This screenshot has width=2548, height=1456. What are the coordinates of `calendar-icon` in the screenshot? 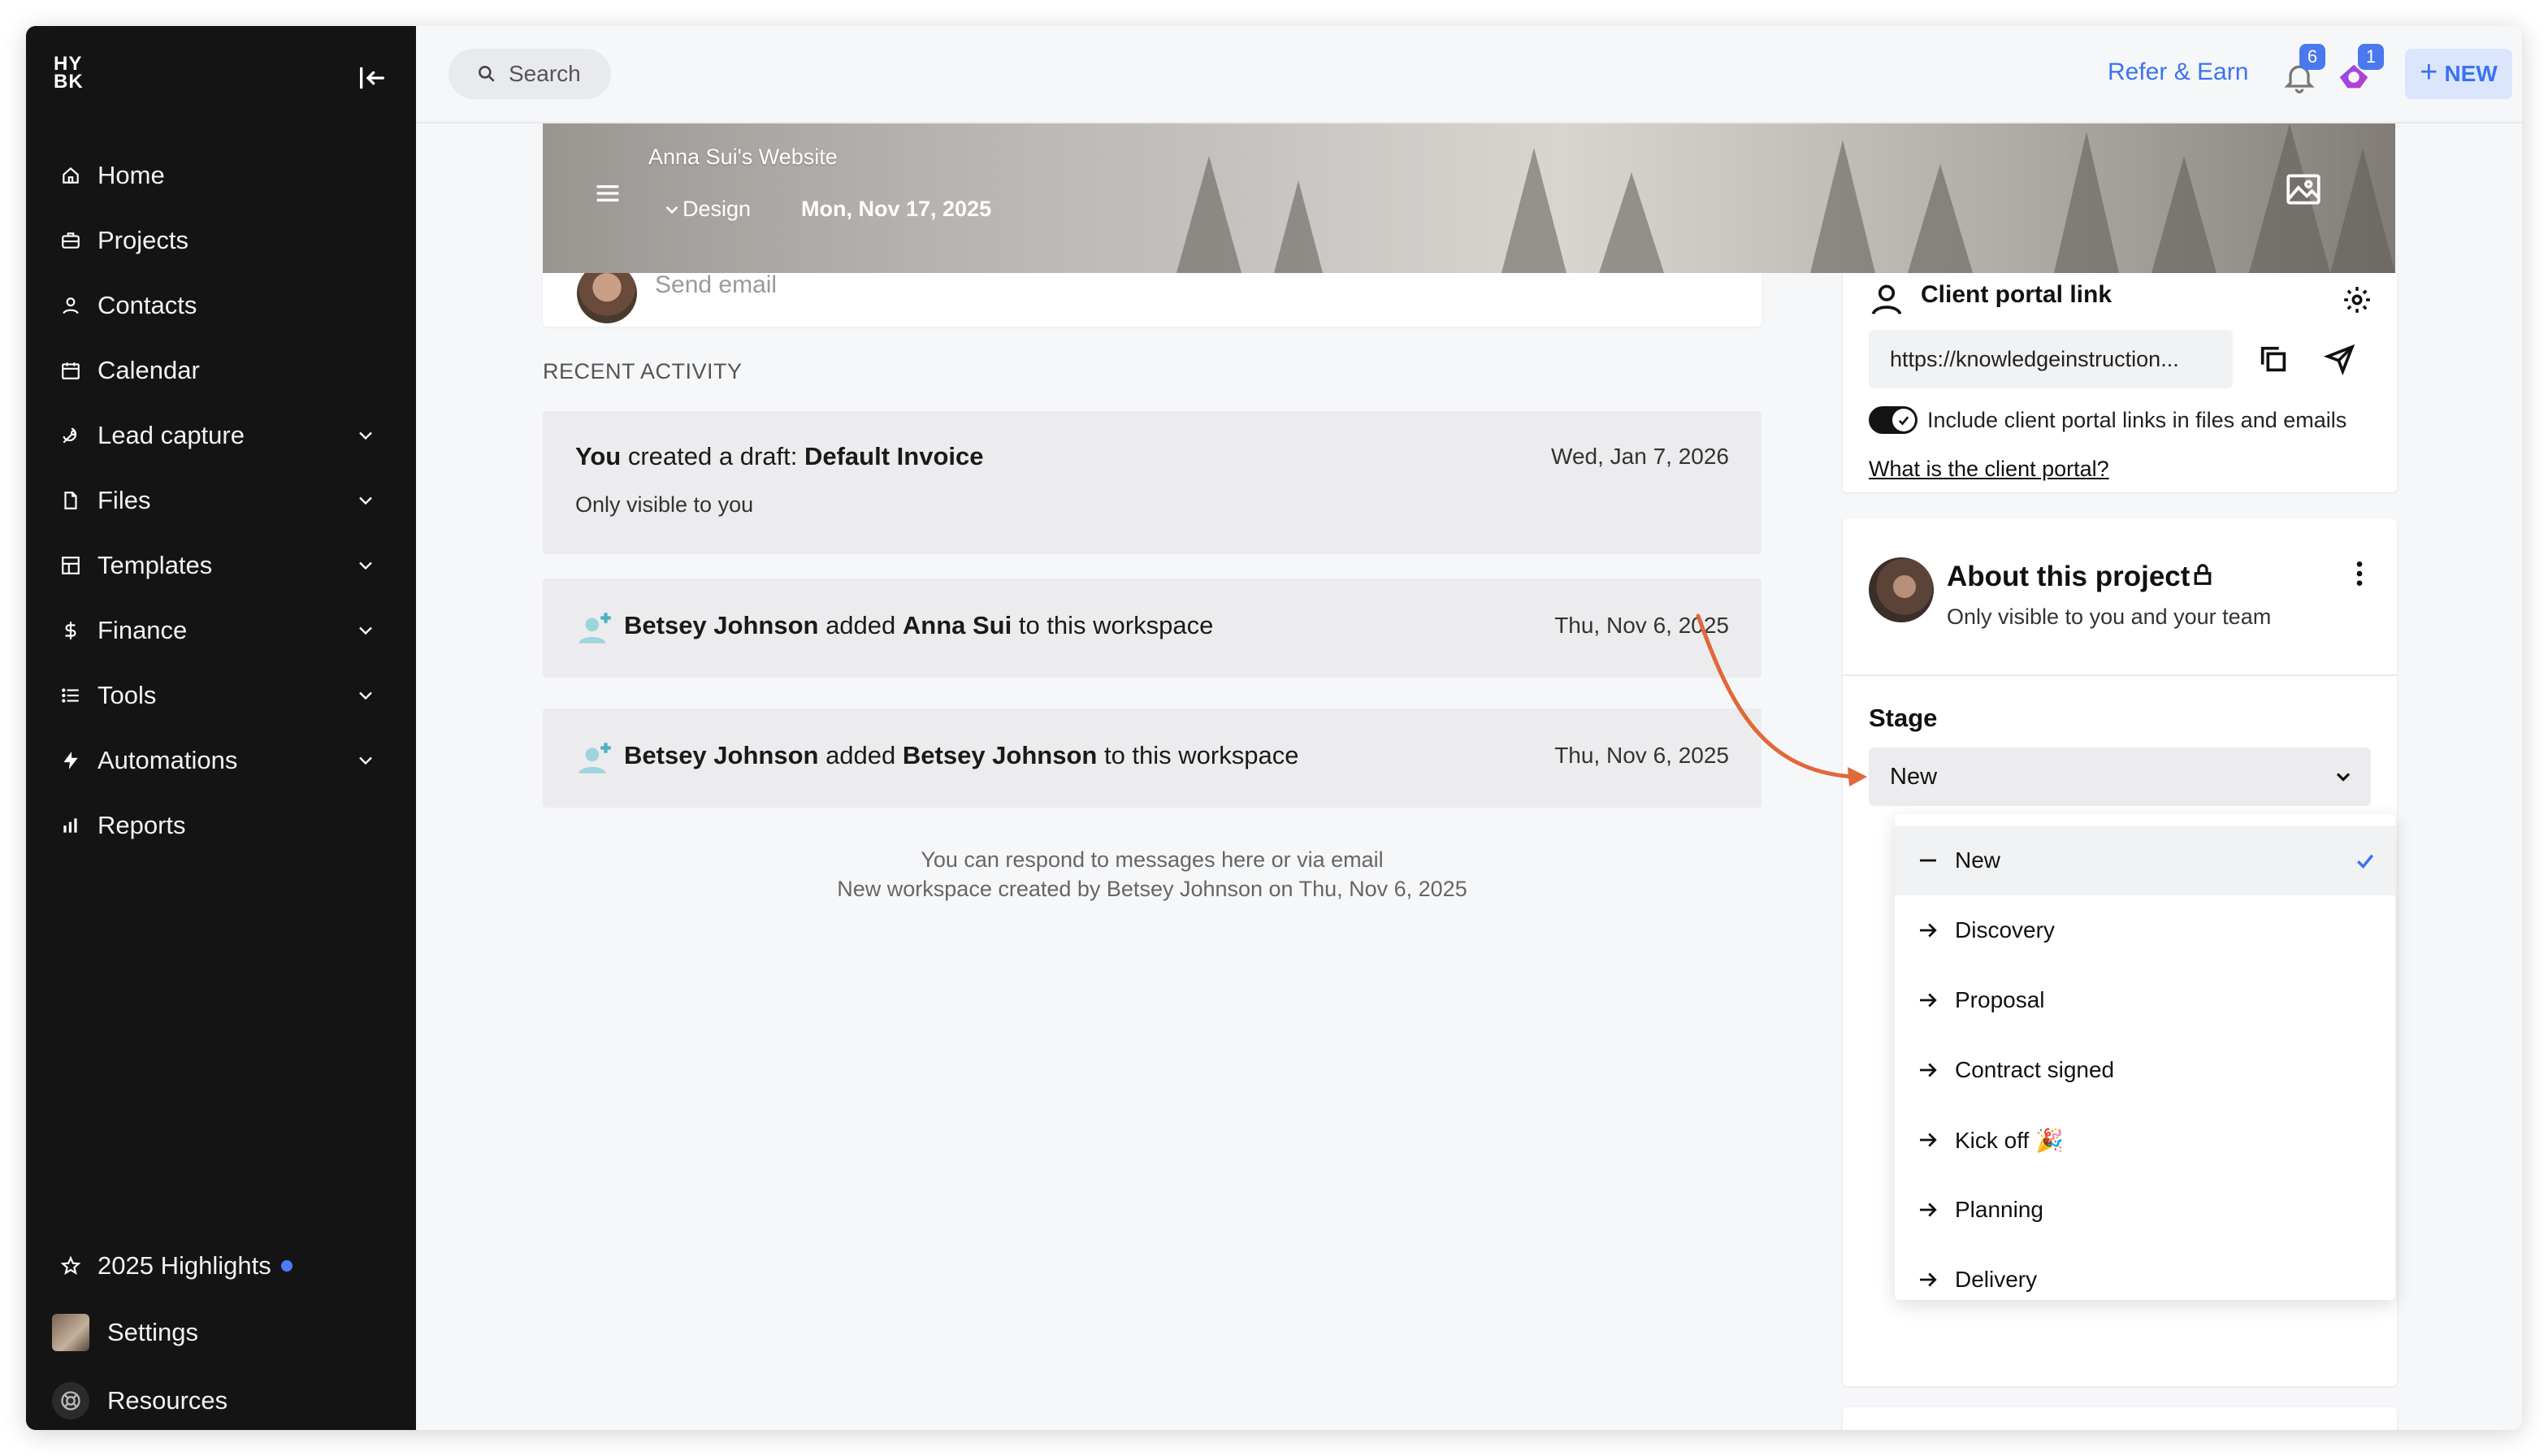 It's located at (70, 370).